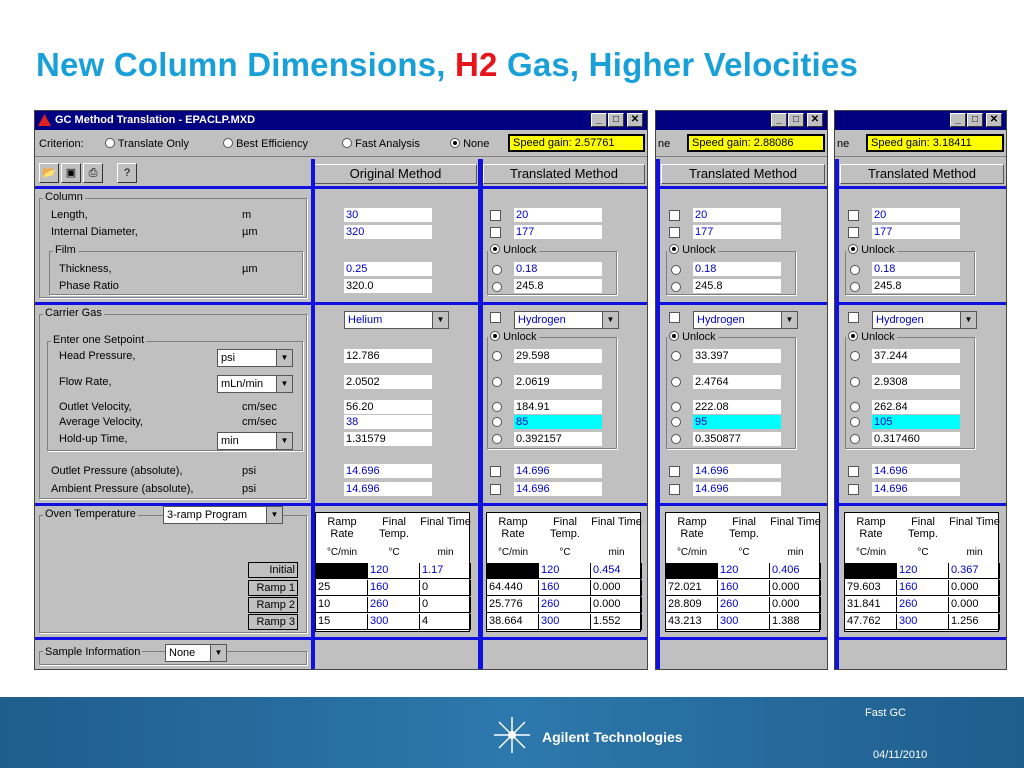  Describe the element at coordinates (923, 605) in the screenshot. I see `table-cell: 260` at that location.